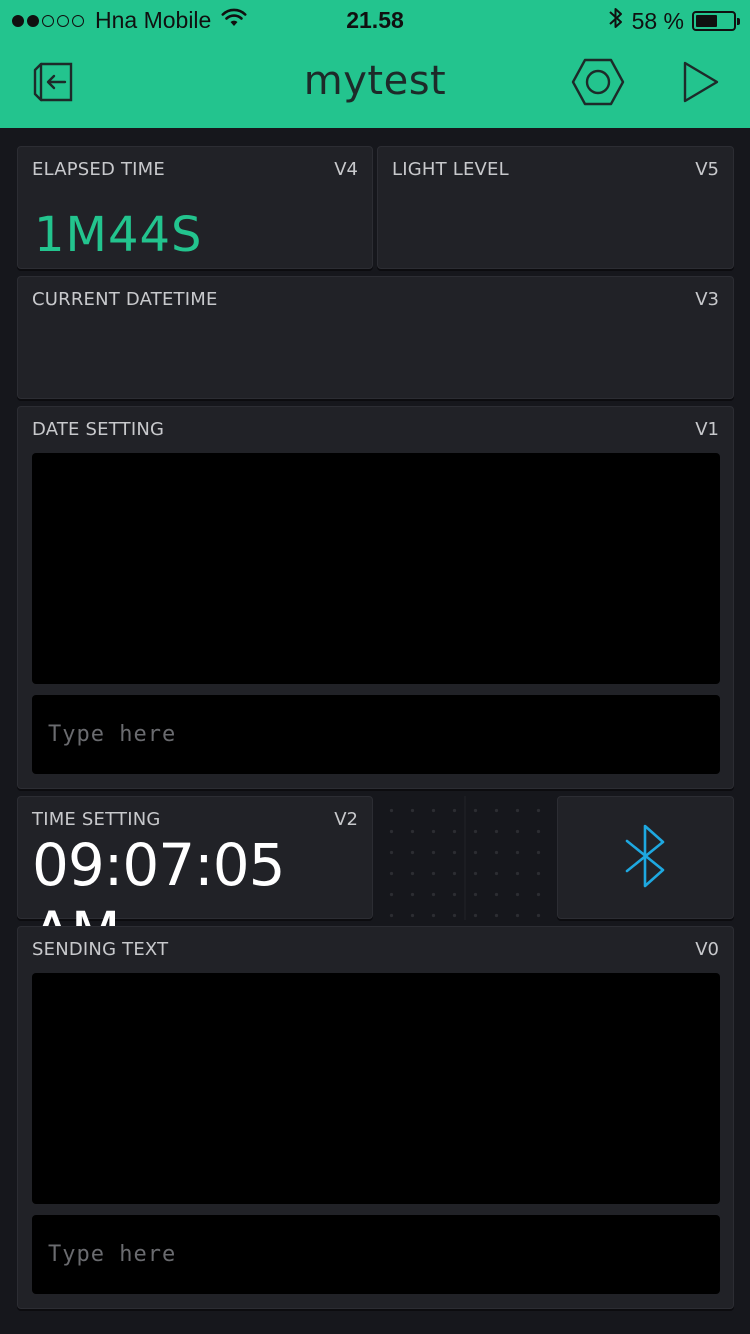 Image resolution: width=750 pixels, height=1334 pixels. What do you see at coordinates (706, 21) in the screenshot?
I see `battery-fill` at bounding box center [706, 21].